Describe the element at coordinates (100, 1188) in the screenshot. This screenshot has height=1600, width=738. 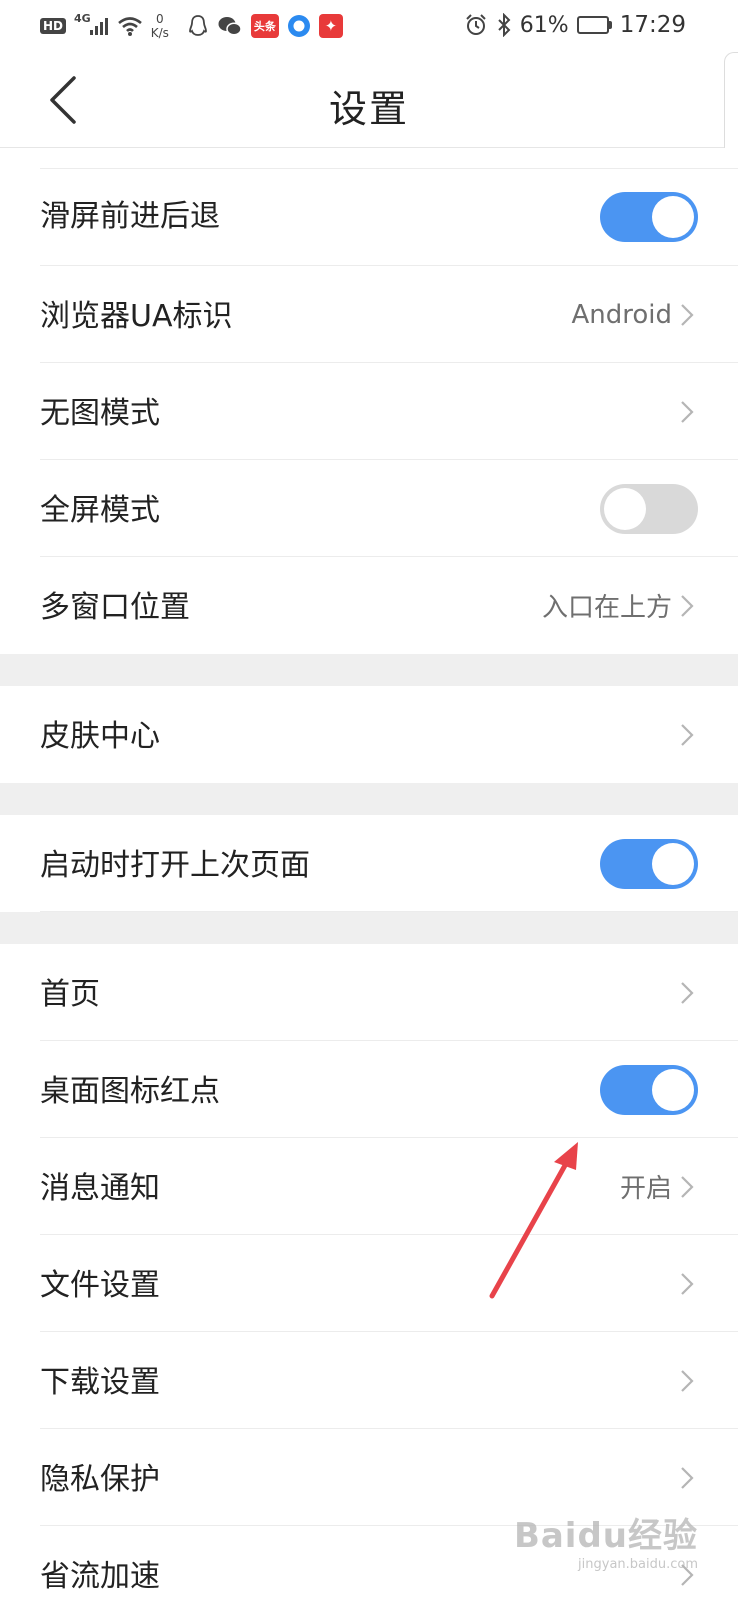
I see `setting-label: 消息通知` at that location.